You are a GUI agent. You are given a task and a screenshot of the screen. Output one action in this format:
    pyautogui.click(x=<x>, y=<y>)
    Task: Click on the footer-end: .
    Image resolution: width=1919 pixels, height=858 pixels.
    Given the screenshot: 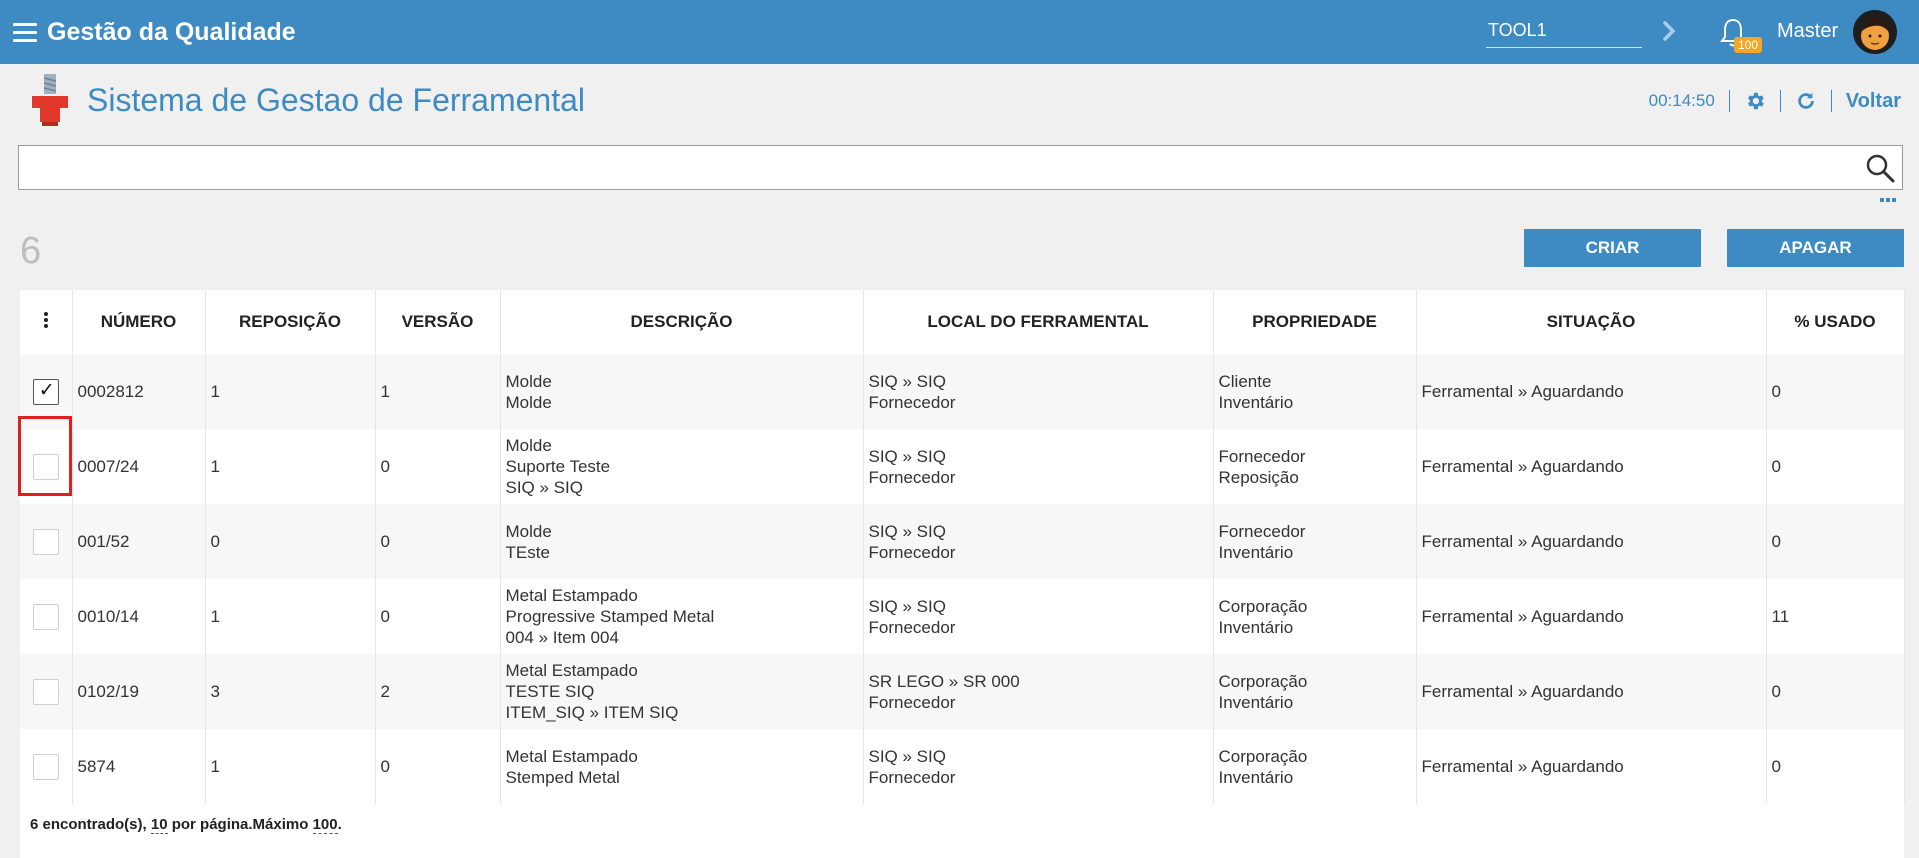 What is the action you would take?
    pyautogui.click(x=339, y=824)
    